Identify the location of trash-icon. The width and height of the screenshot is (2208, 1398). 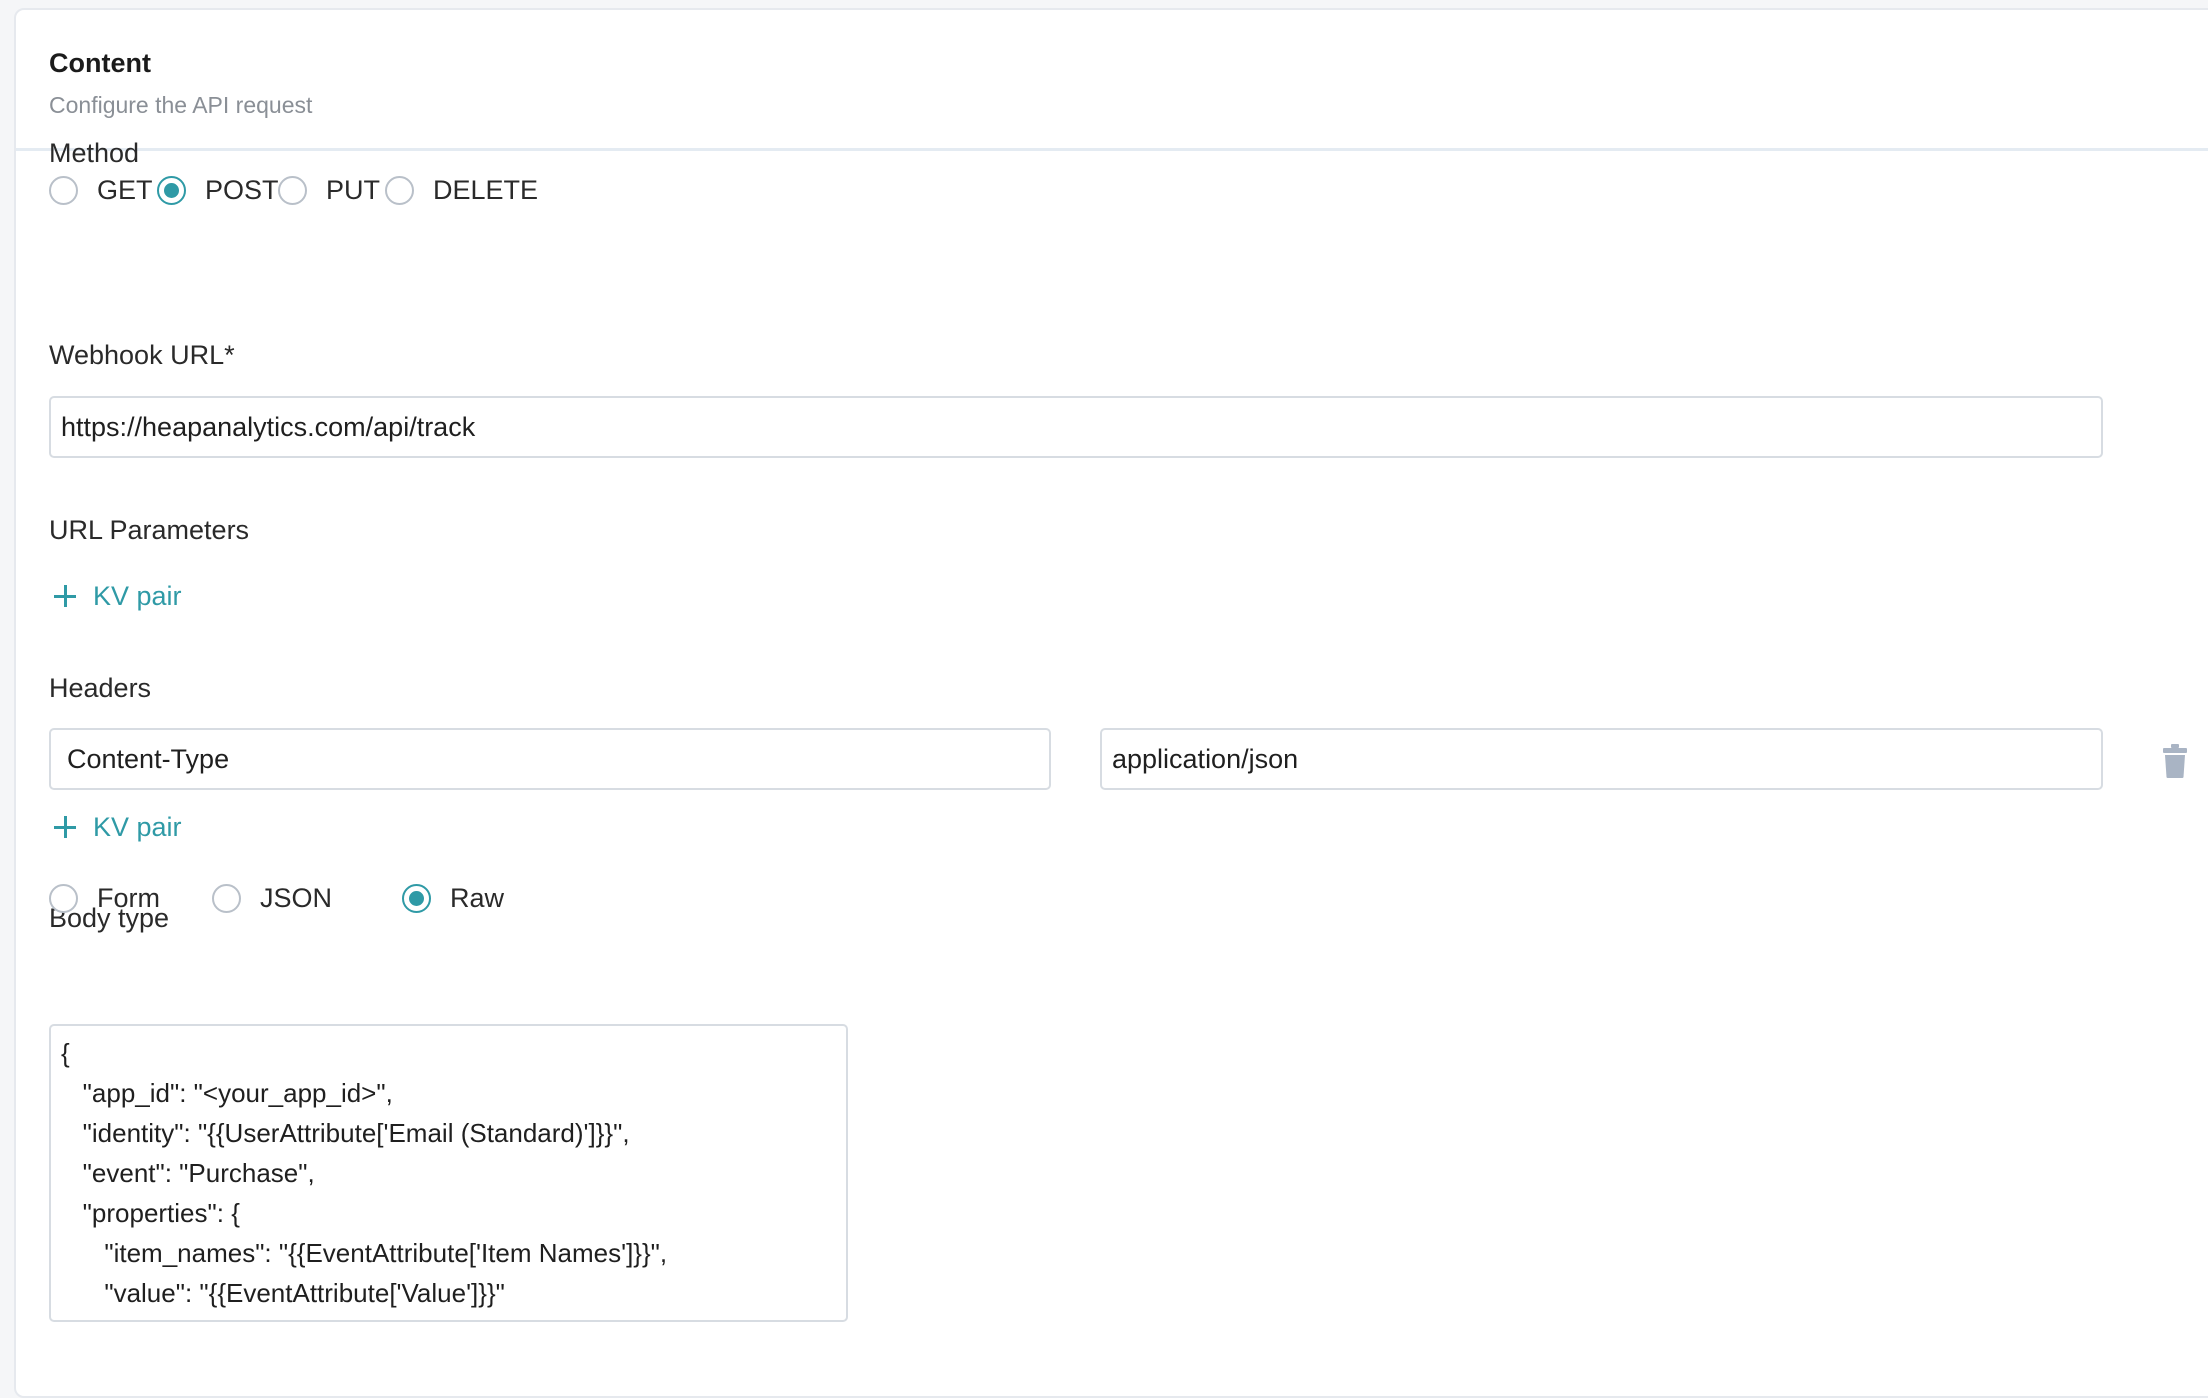
(2175, 761).